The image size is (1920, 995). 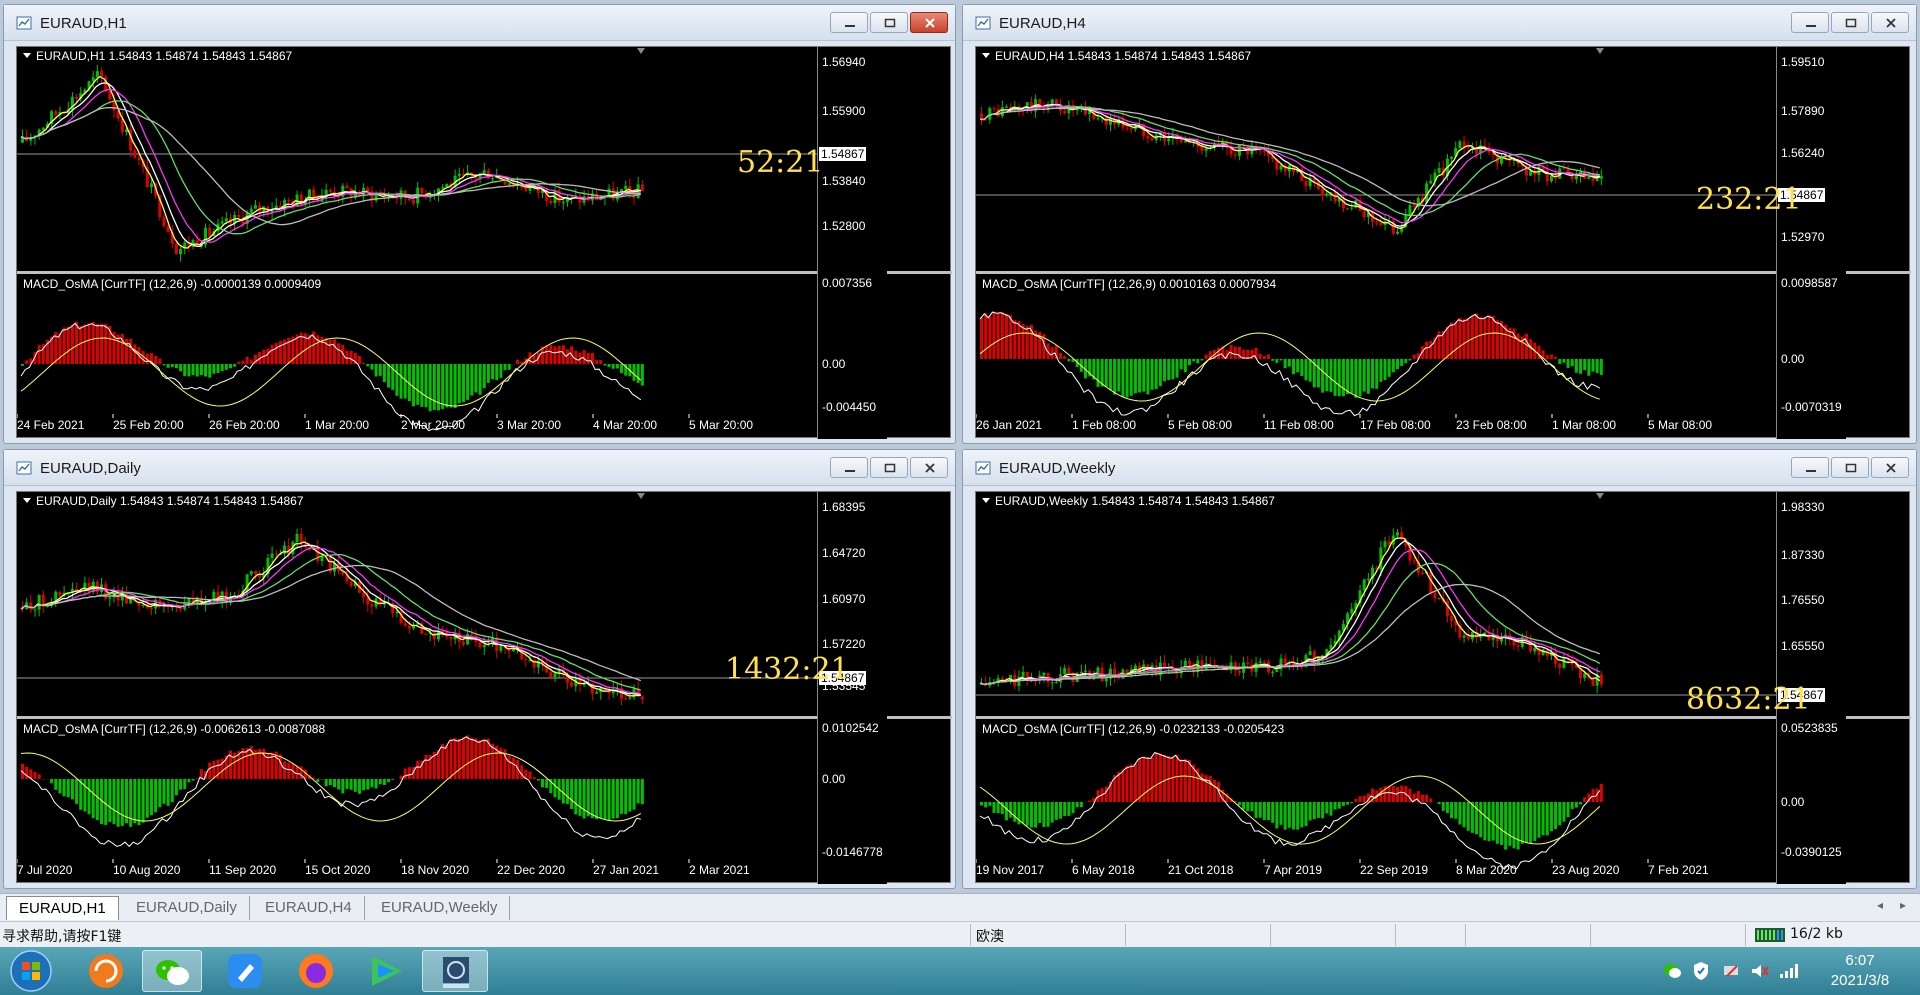 I want to click on taskbar-app-orange, so click(x=106, y=971).